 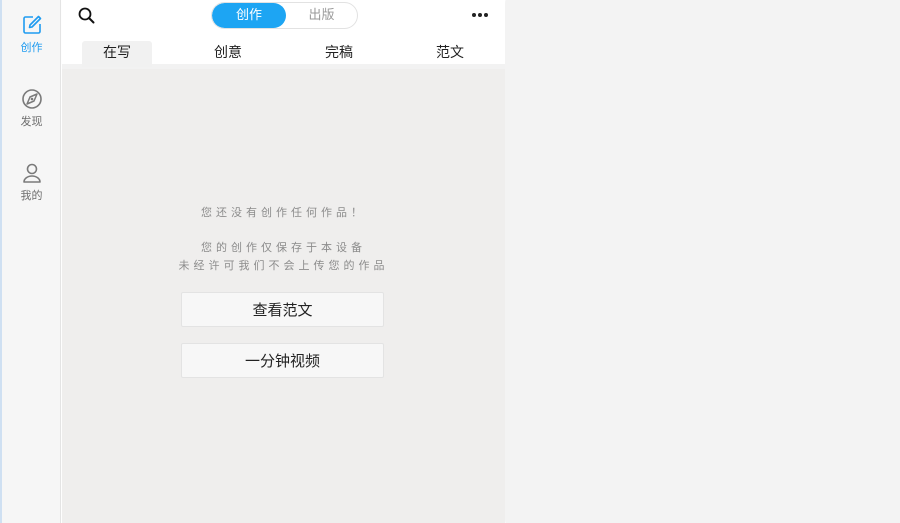 I want to click on privacy-notice: 未经许可我们不会上传您的作品, so click(x=283, y=265).